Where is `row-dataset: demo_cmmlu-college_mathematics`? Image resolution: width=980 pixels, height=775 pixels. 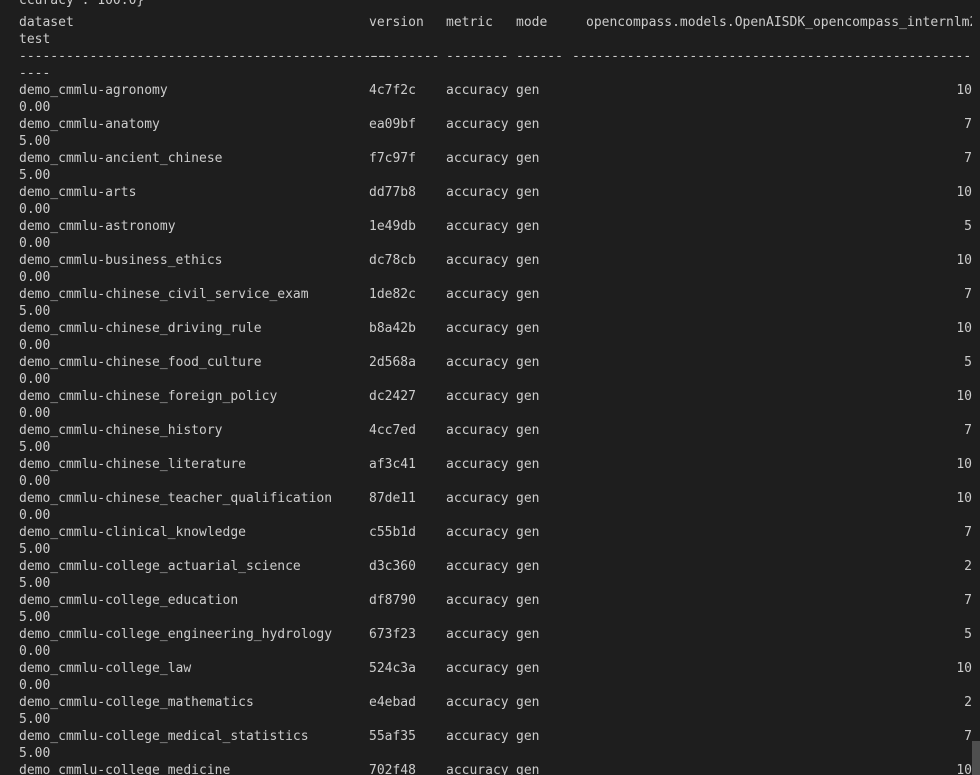 row-dataset: demo_cmmlu-college_mathematics is located at coordinates (136, 702).